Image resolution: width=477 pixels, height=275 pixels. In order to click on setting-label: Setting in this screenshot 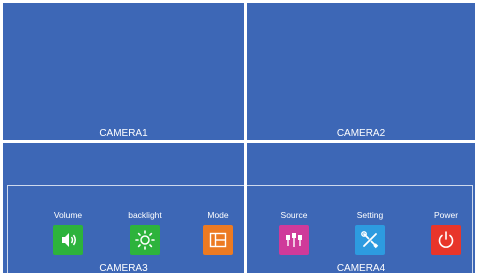, I will do `click(370, 215)`.